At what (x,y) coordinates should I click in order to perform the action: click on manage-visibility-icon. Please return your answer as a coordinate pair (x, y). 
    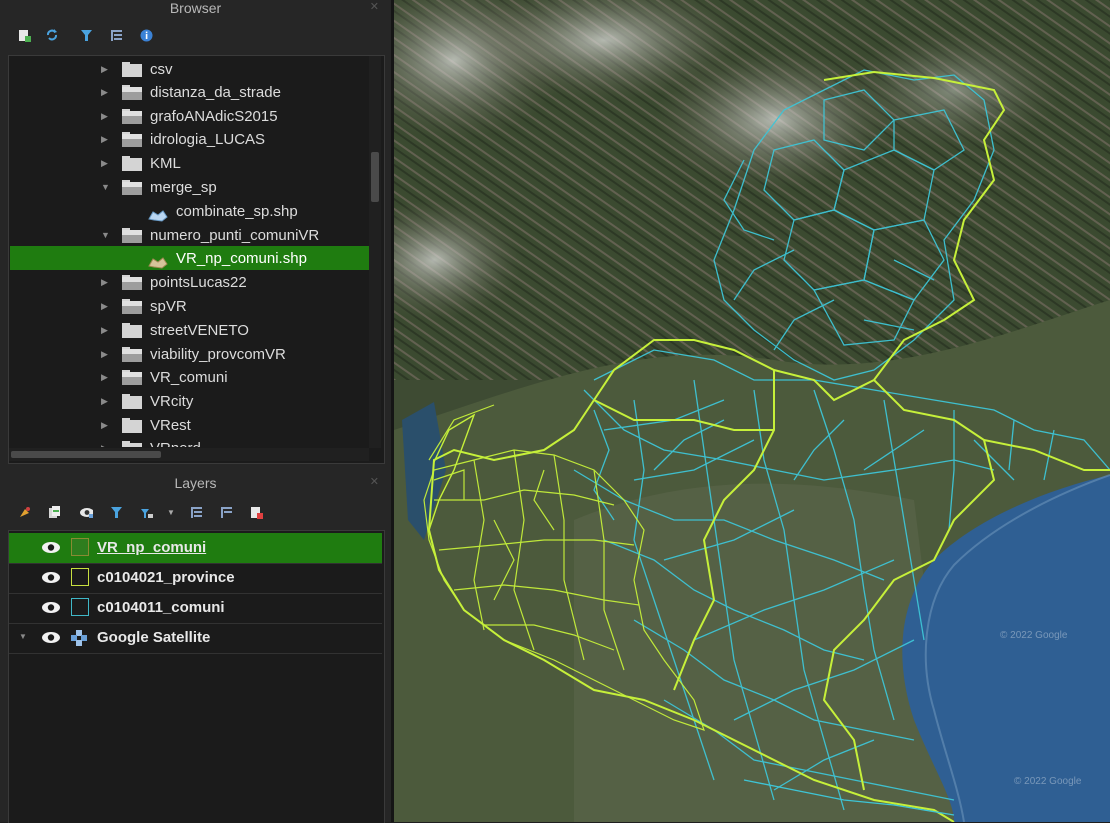
    Looking at the image, I should click on (86, 512).